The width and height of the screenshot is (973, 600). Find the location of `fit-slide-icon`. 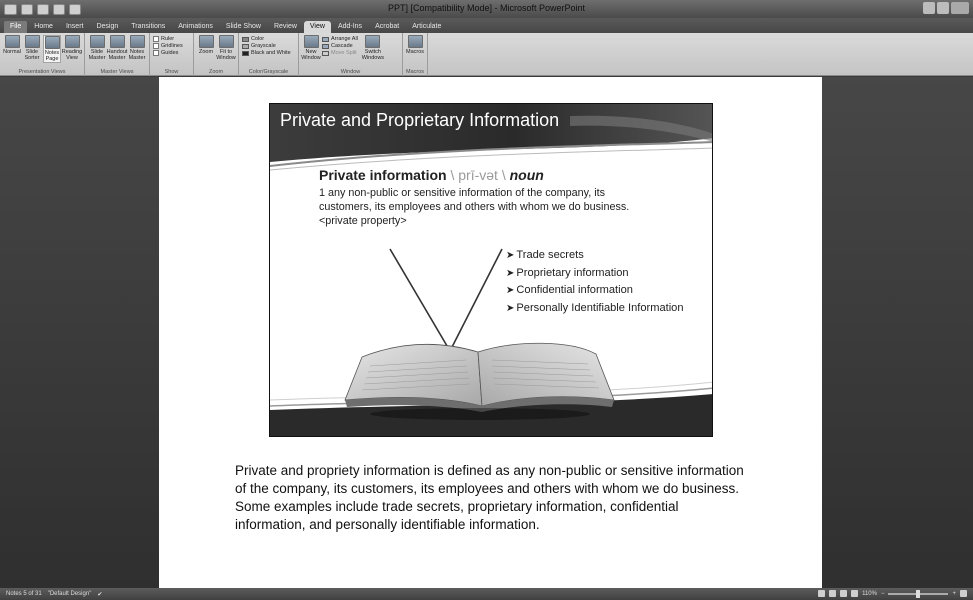

fit-slide-icon is located at coordinates (963, 593).